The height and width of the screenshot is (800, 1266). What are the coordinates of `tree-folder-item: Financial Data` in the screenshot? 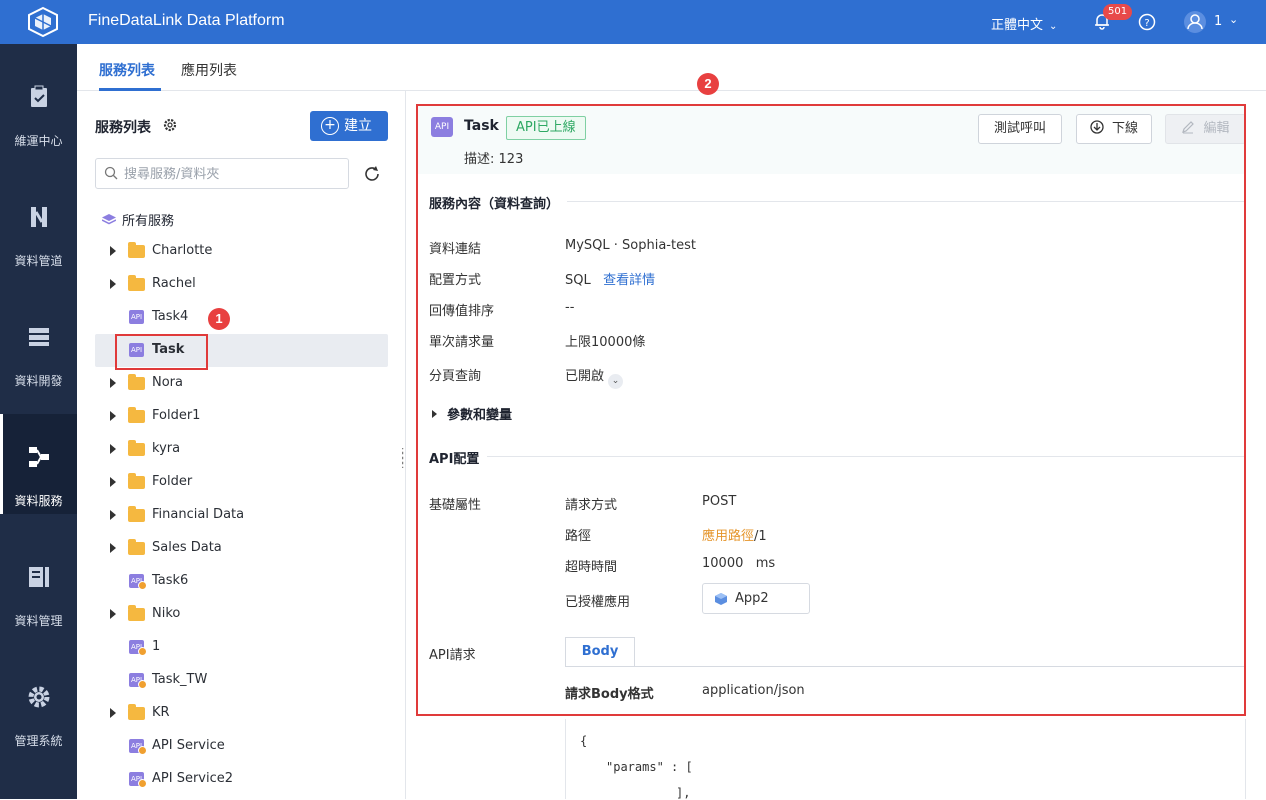 It's located at (241, 515).